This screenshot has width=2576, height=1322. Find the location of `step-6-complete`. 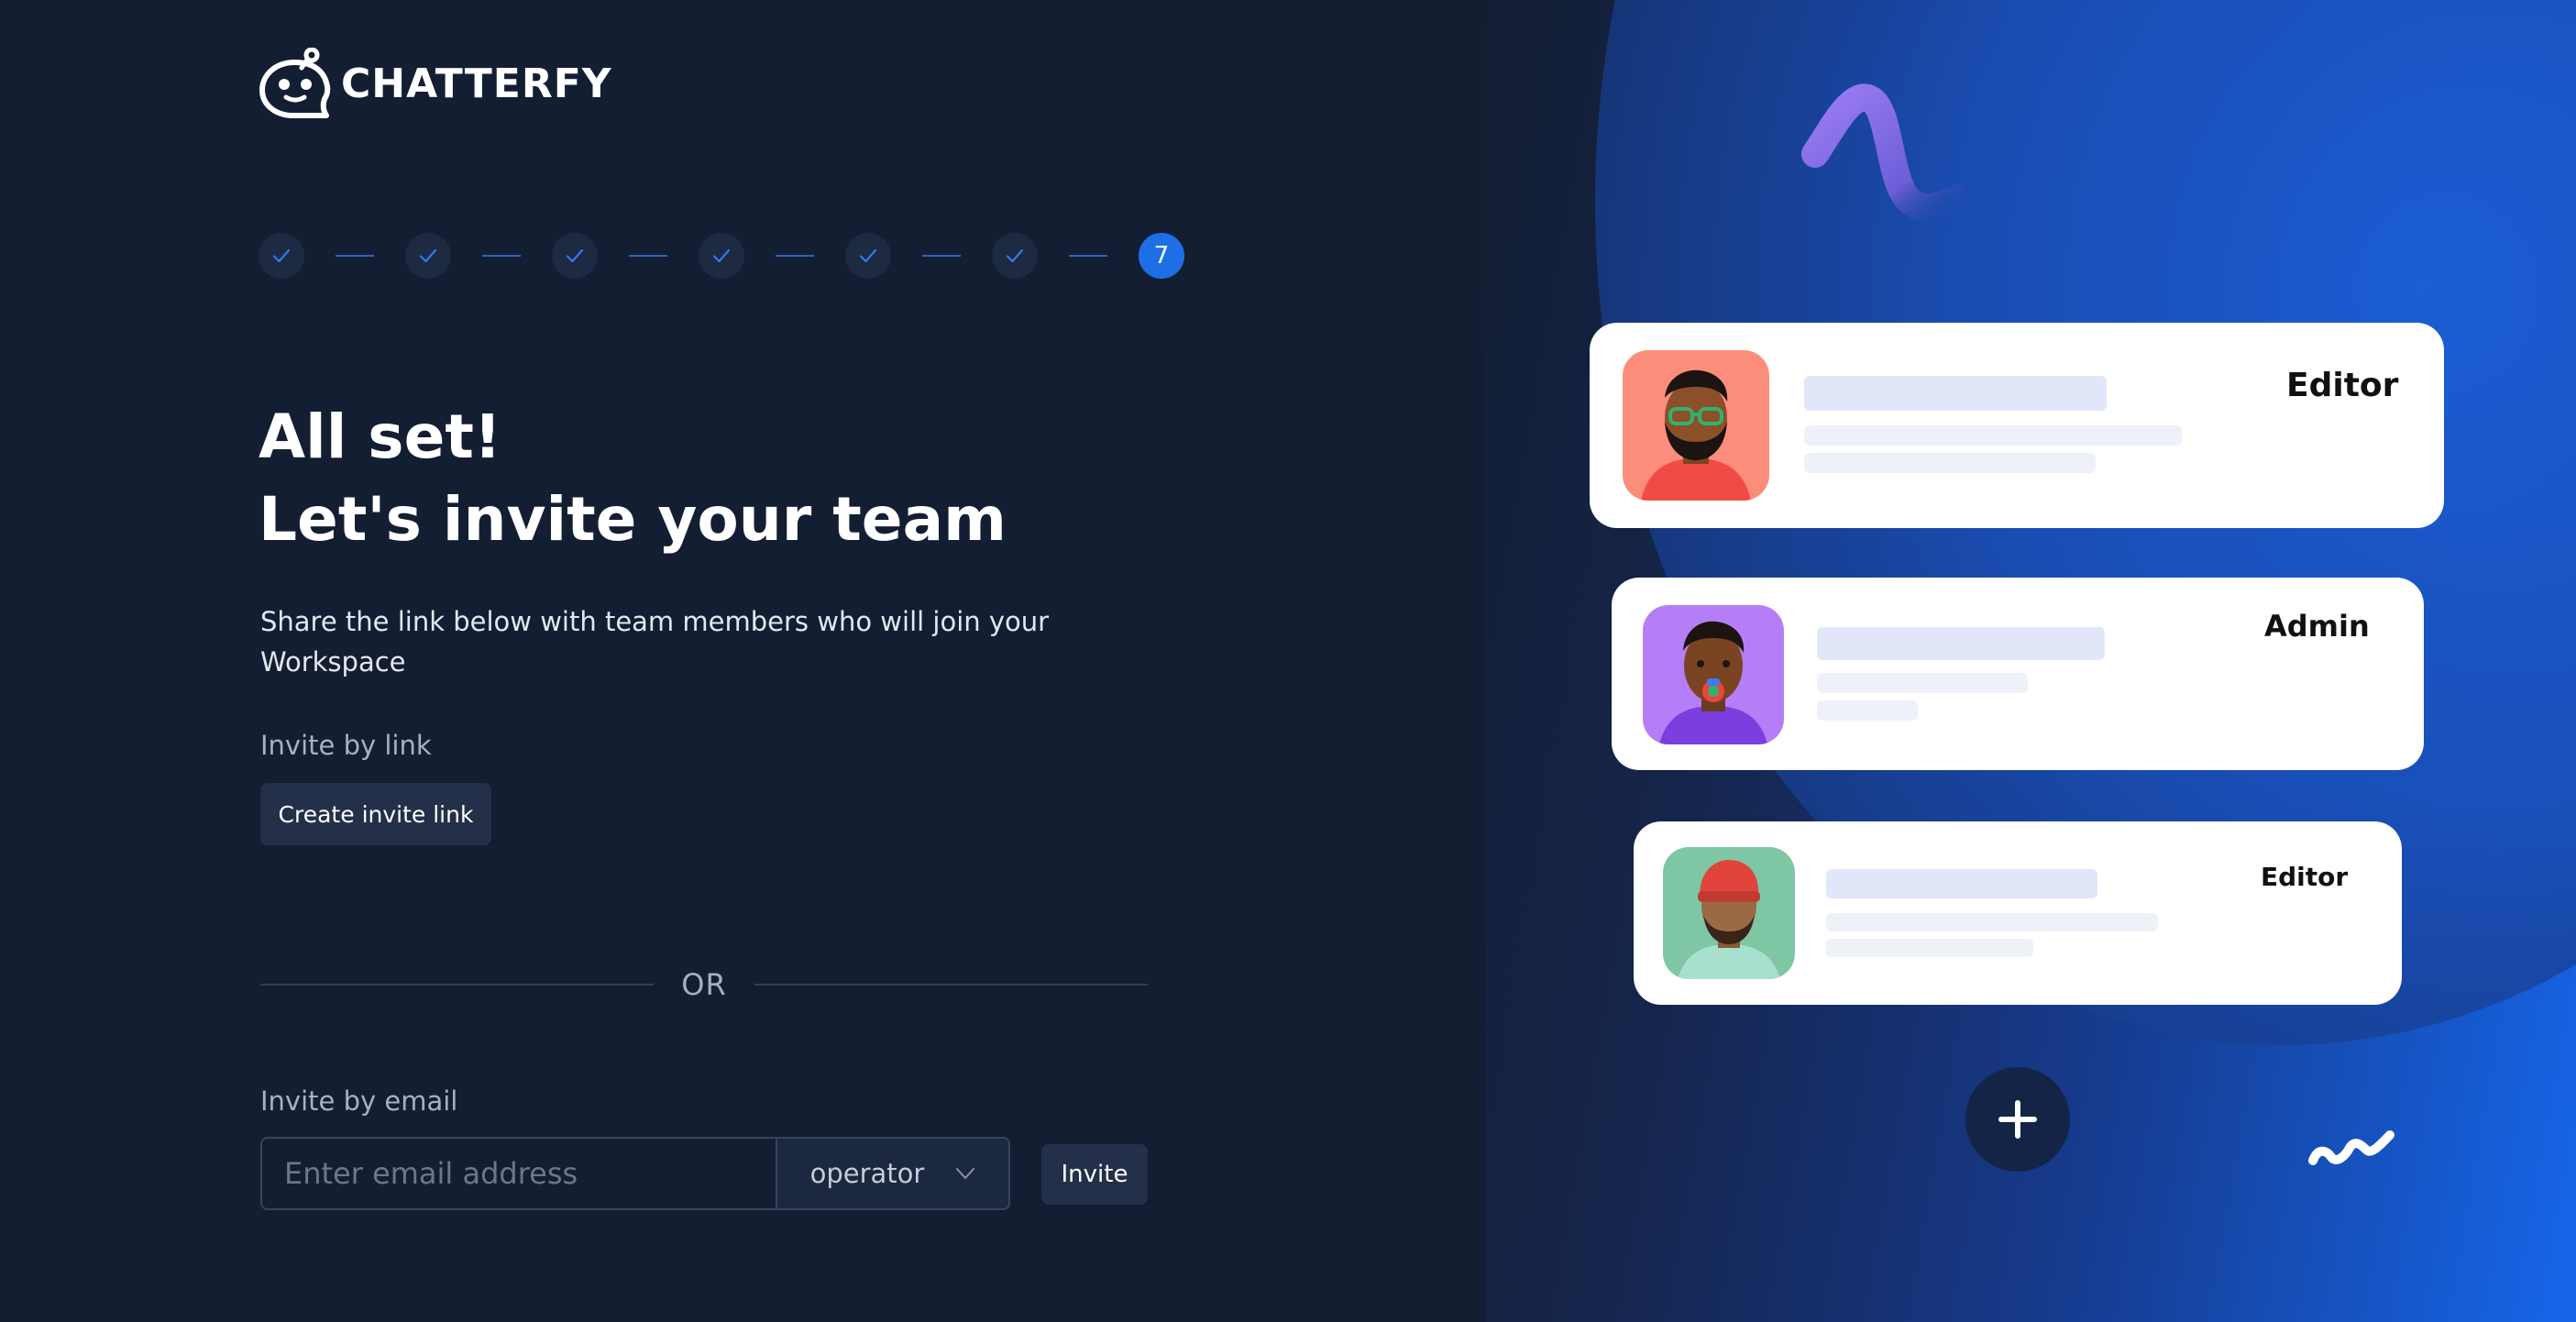

step-6-complete is located at coordinates (1015, 256).